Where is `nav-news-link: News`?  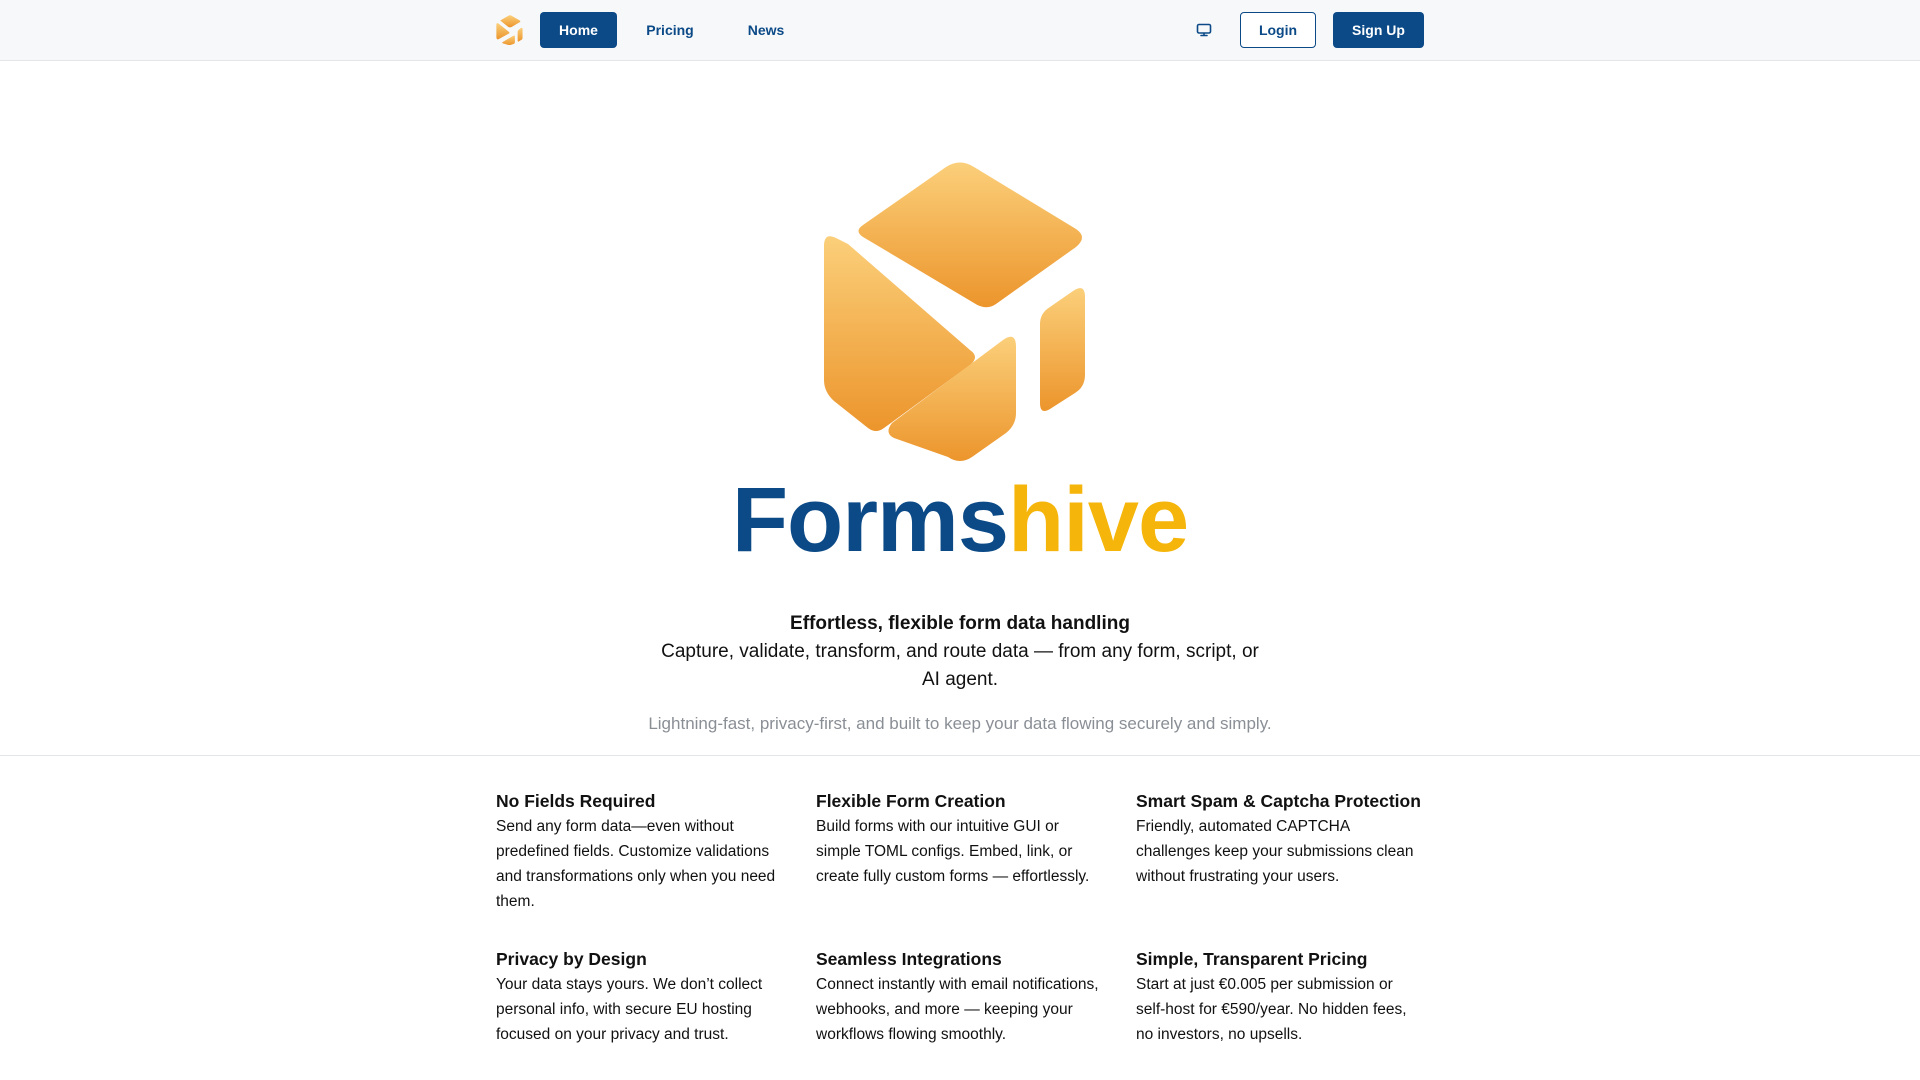
nav-news-link: News is located at coordinates (766, 30).